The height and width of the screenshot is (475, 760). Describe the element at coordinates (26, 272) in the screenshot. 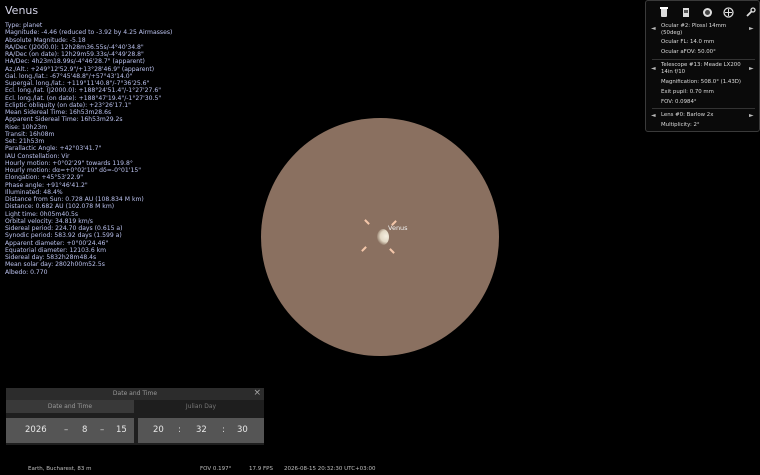

I see `object-info-line: Albedo: 0.770` at that location.